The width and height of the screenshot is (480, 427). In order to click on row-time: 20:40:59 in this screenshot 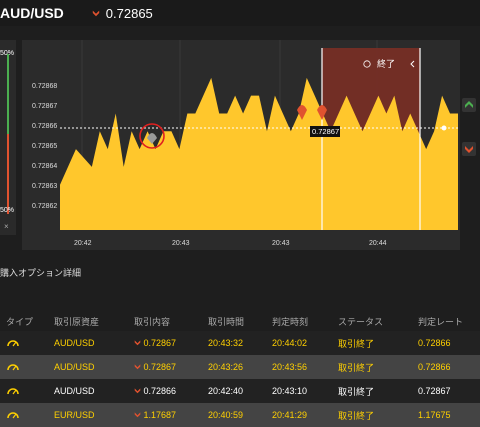, I will do `click(226, 415)`.